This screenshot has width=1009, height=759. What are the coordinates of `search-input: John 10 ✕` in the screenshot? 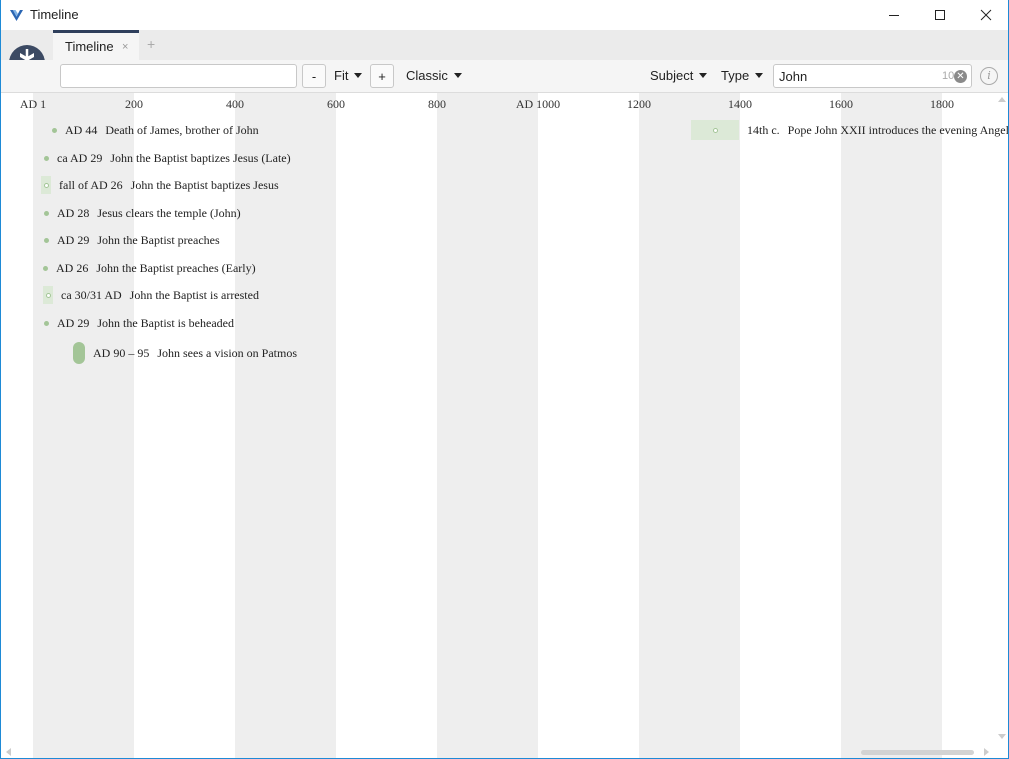 It's located at (872, 76).